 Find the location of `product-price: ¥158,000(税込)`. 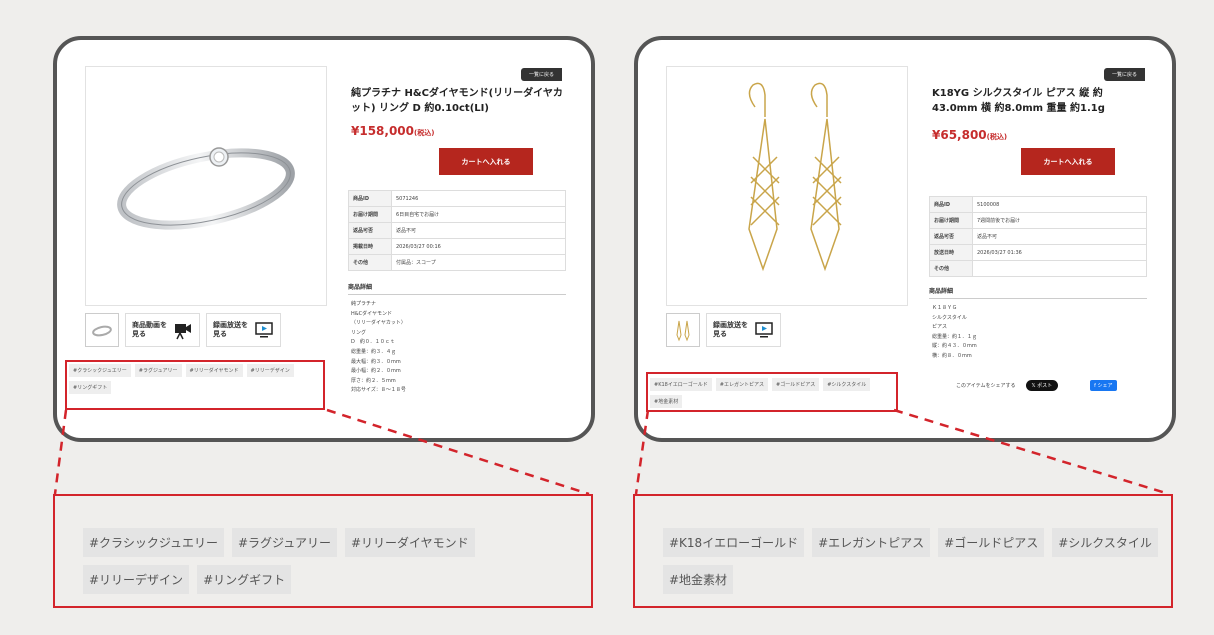

product-price: ¥158,000(税込) is located at coordinates (392, 131).